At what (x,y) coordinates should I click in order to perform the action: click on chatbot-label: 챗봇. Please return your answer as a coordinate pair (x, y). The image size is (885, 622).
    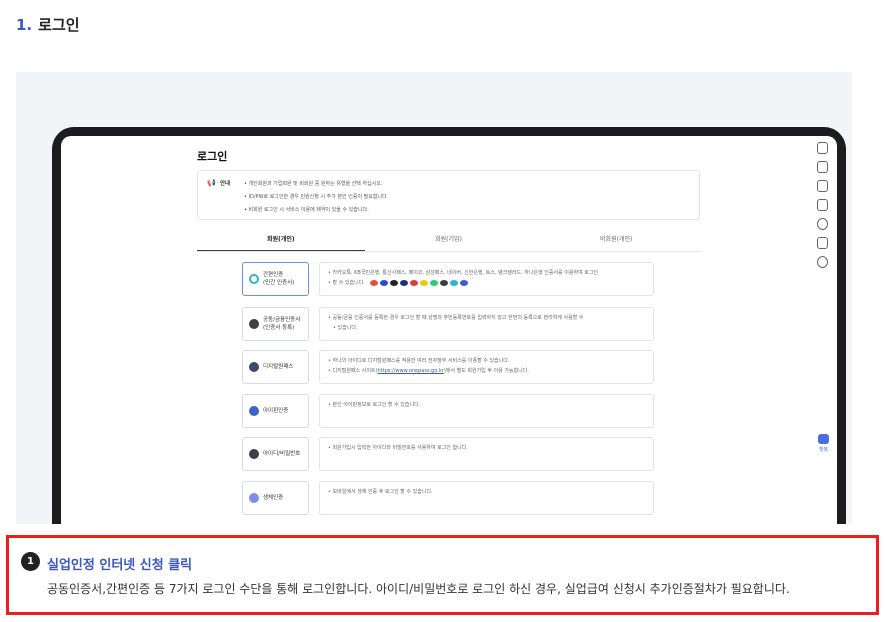
    Looking at the image, I should click on (823, 450).